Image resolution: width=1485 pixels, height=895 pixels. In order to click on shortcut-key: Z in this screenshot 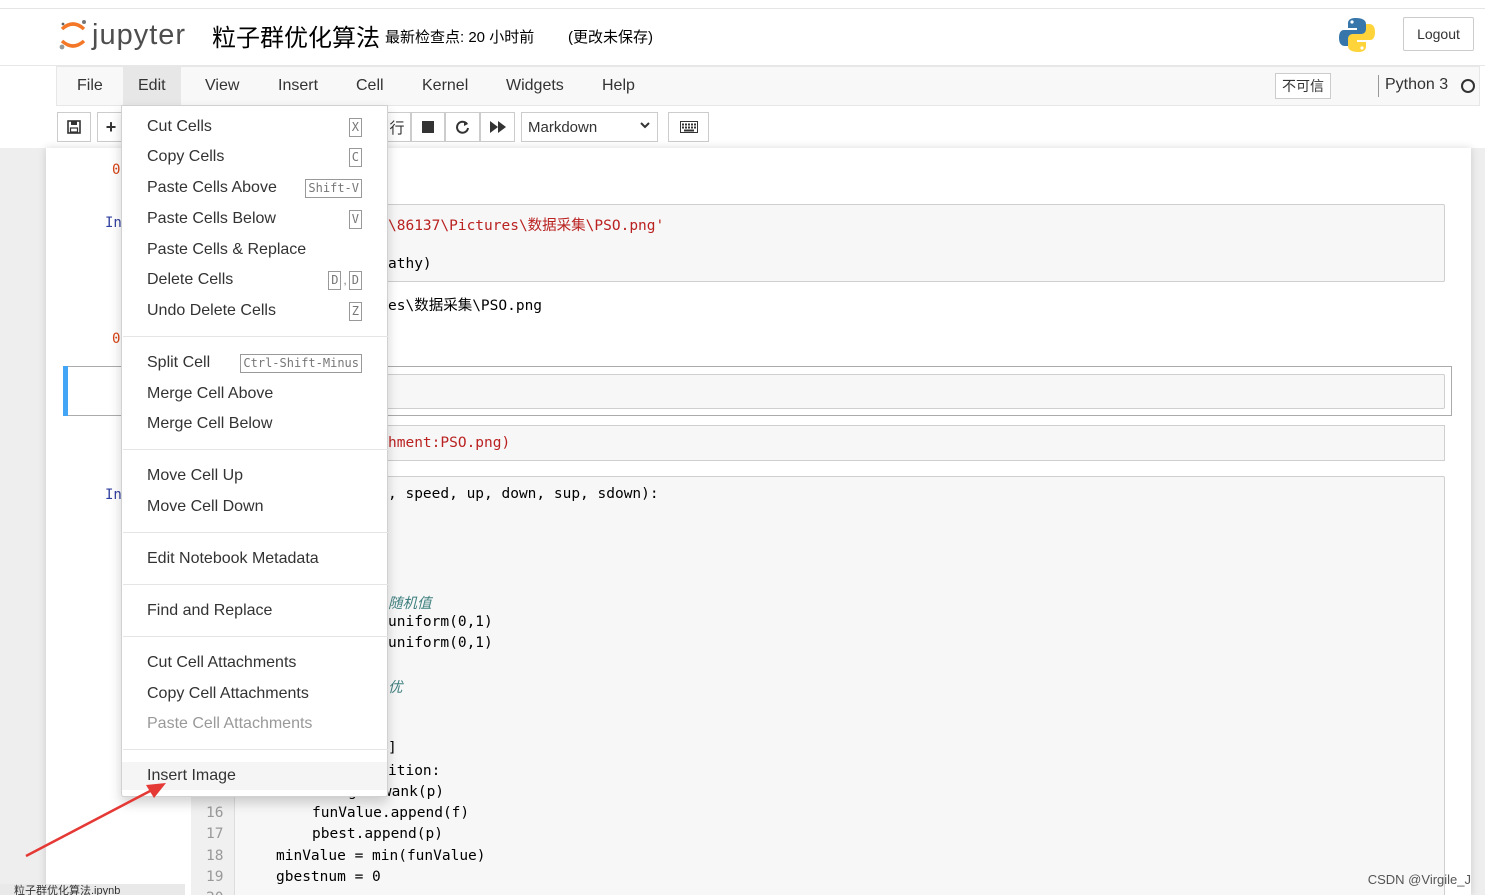, I will do `click(355, 311)`.